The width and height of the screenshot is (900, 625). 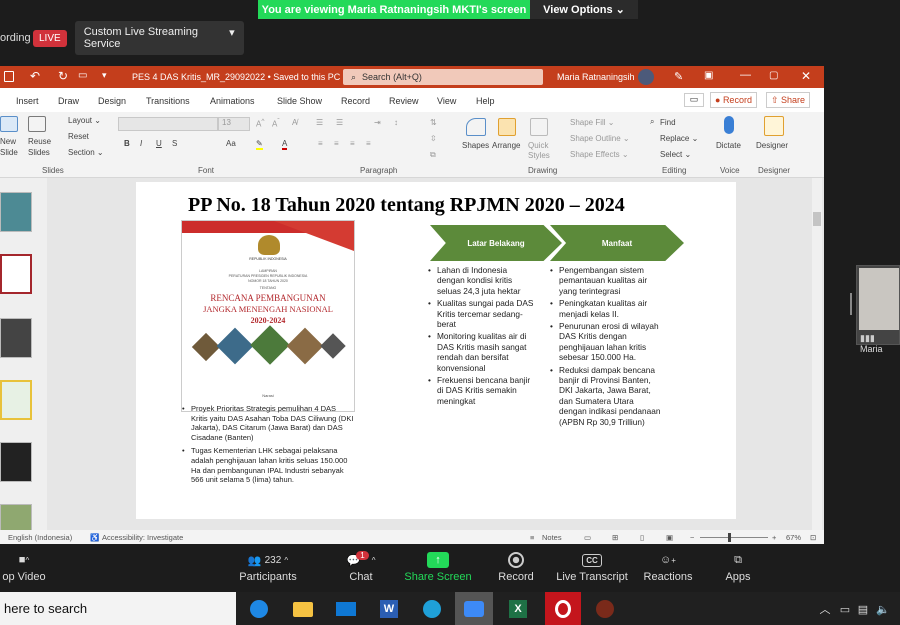 I want to click on zoom-slider-thumb, so click(x=729, y=537).